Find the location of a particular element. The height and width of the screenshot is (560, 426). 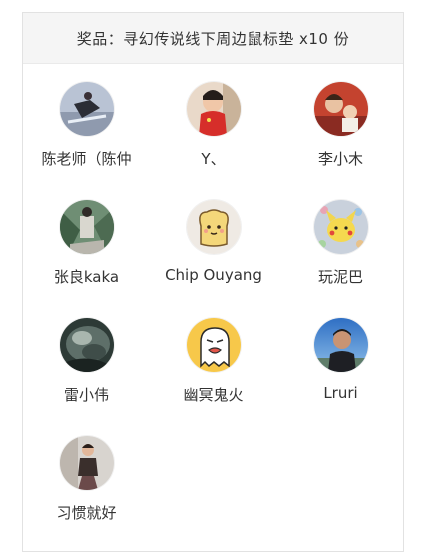

photo-avatar-rock is located at coordinates (86, 345).